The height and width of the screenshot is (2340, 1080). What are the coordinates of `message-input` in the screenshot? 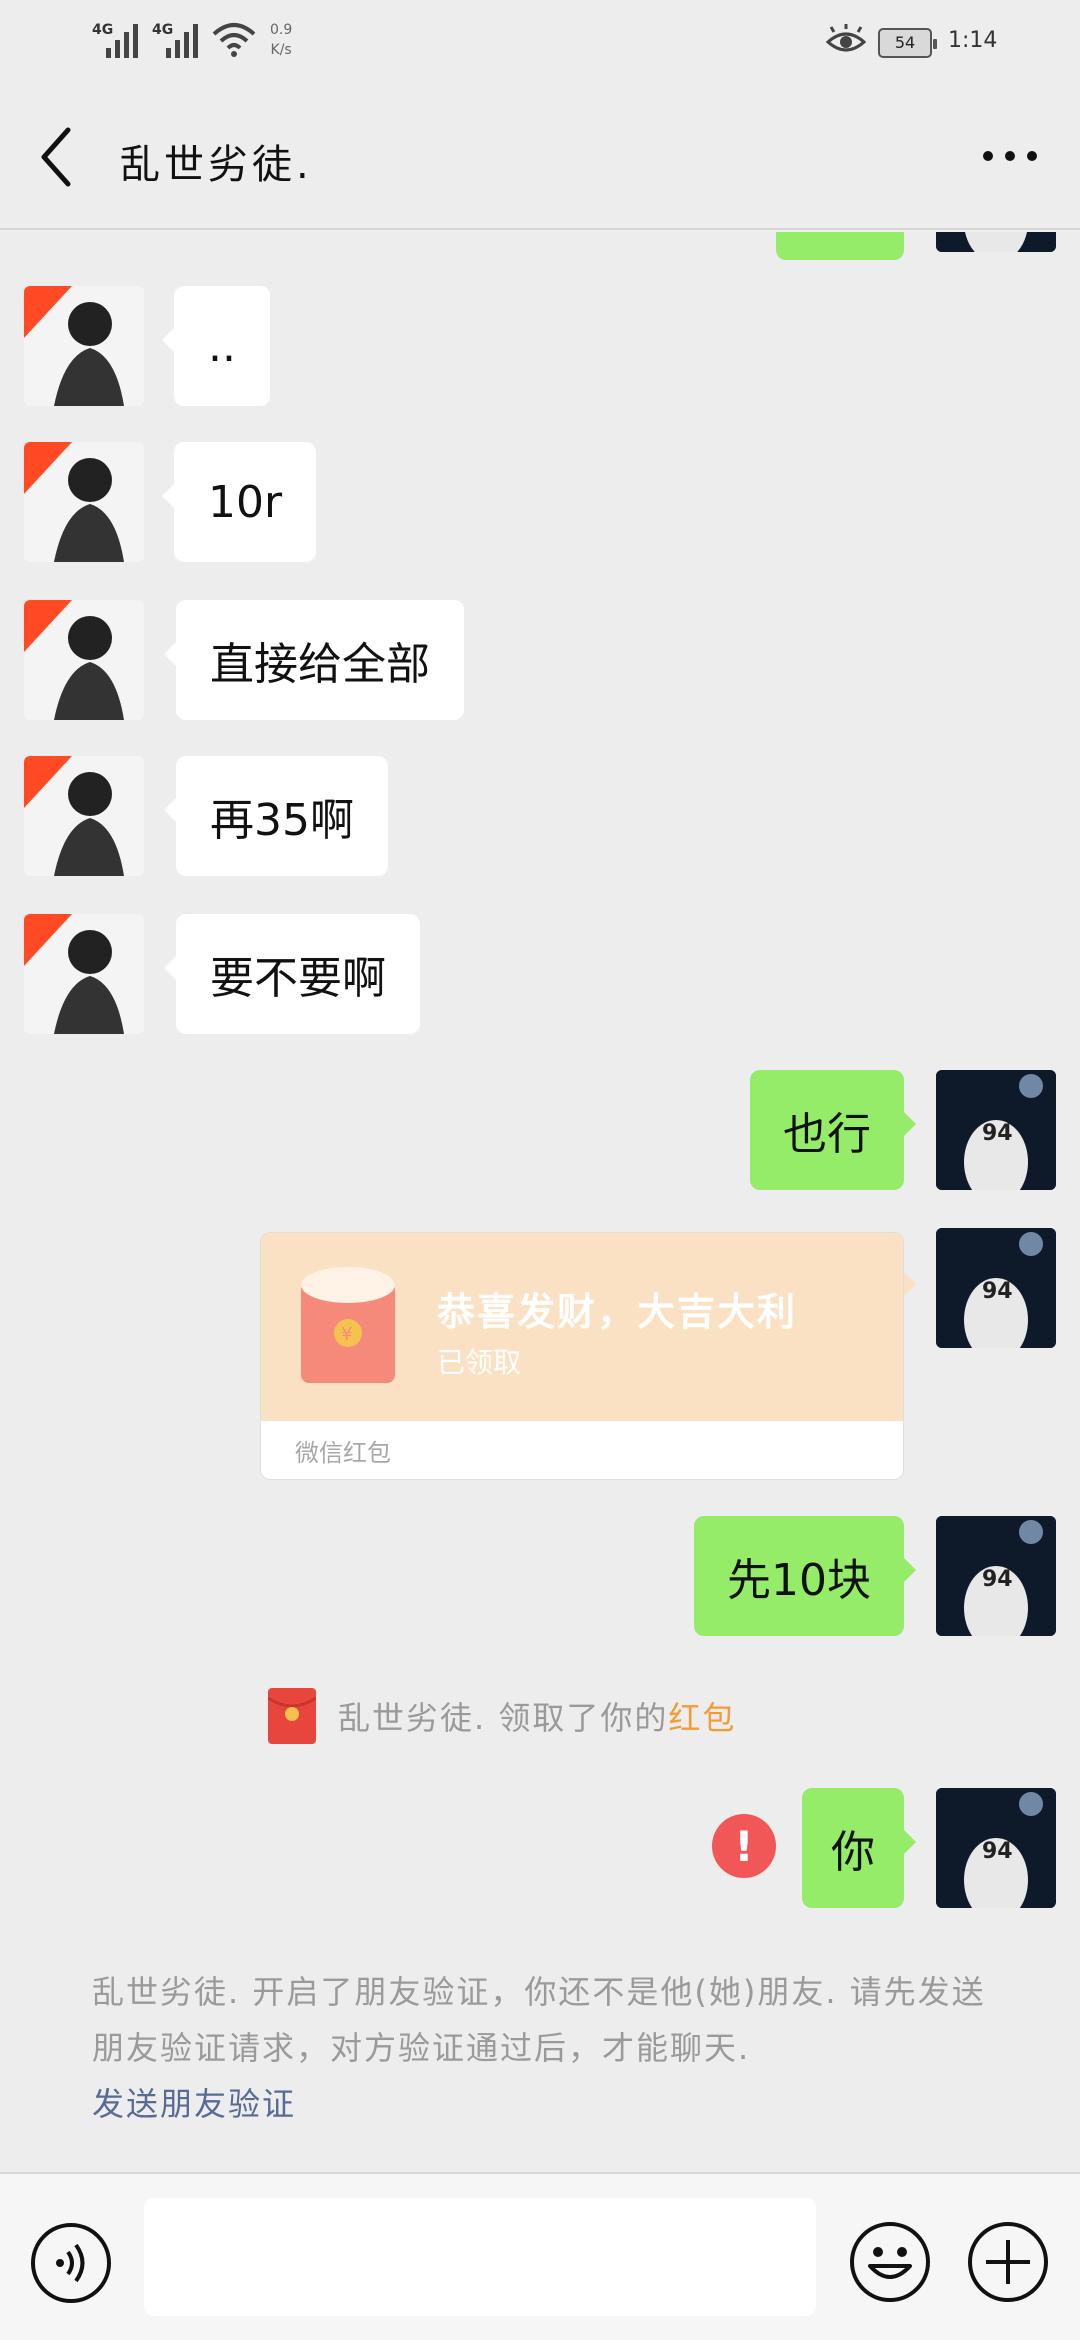 It's located at (480, 2257).